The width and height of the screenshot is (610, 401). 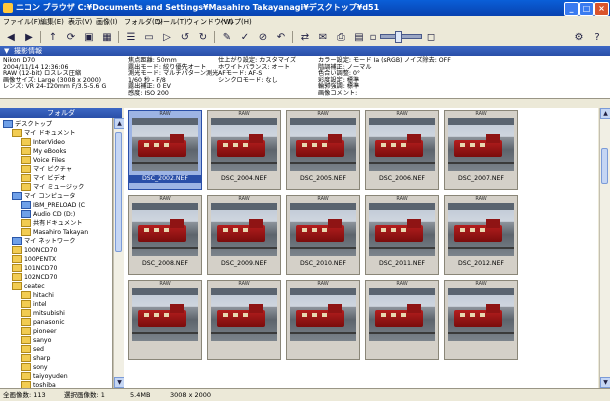 I want to click on menu-tools: ツール(T), so click(x=171, y=22).